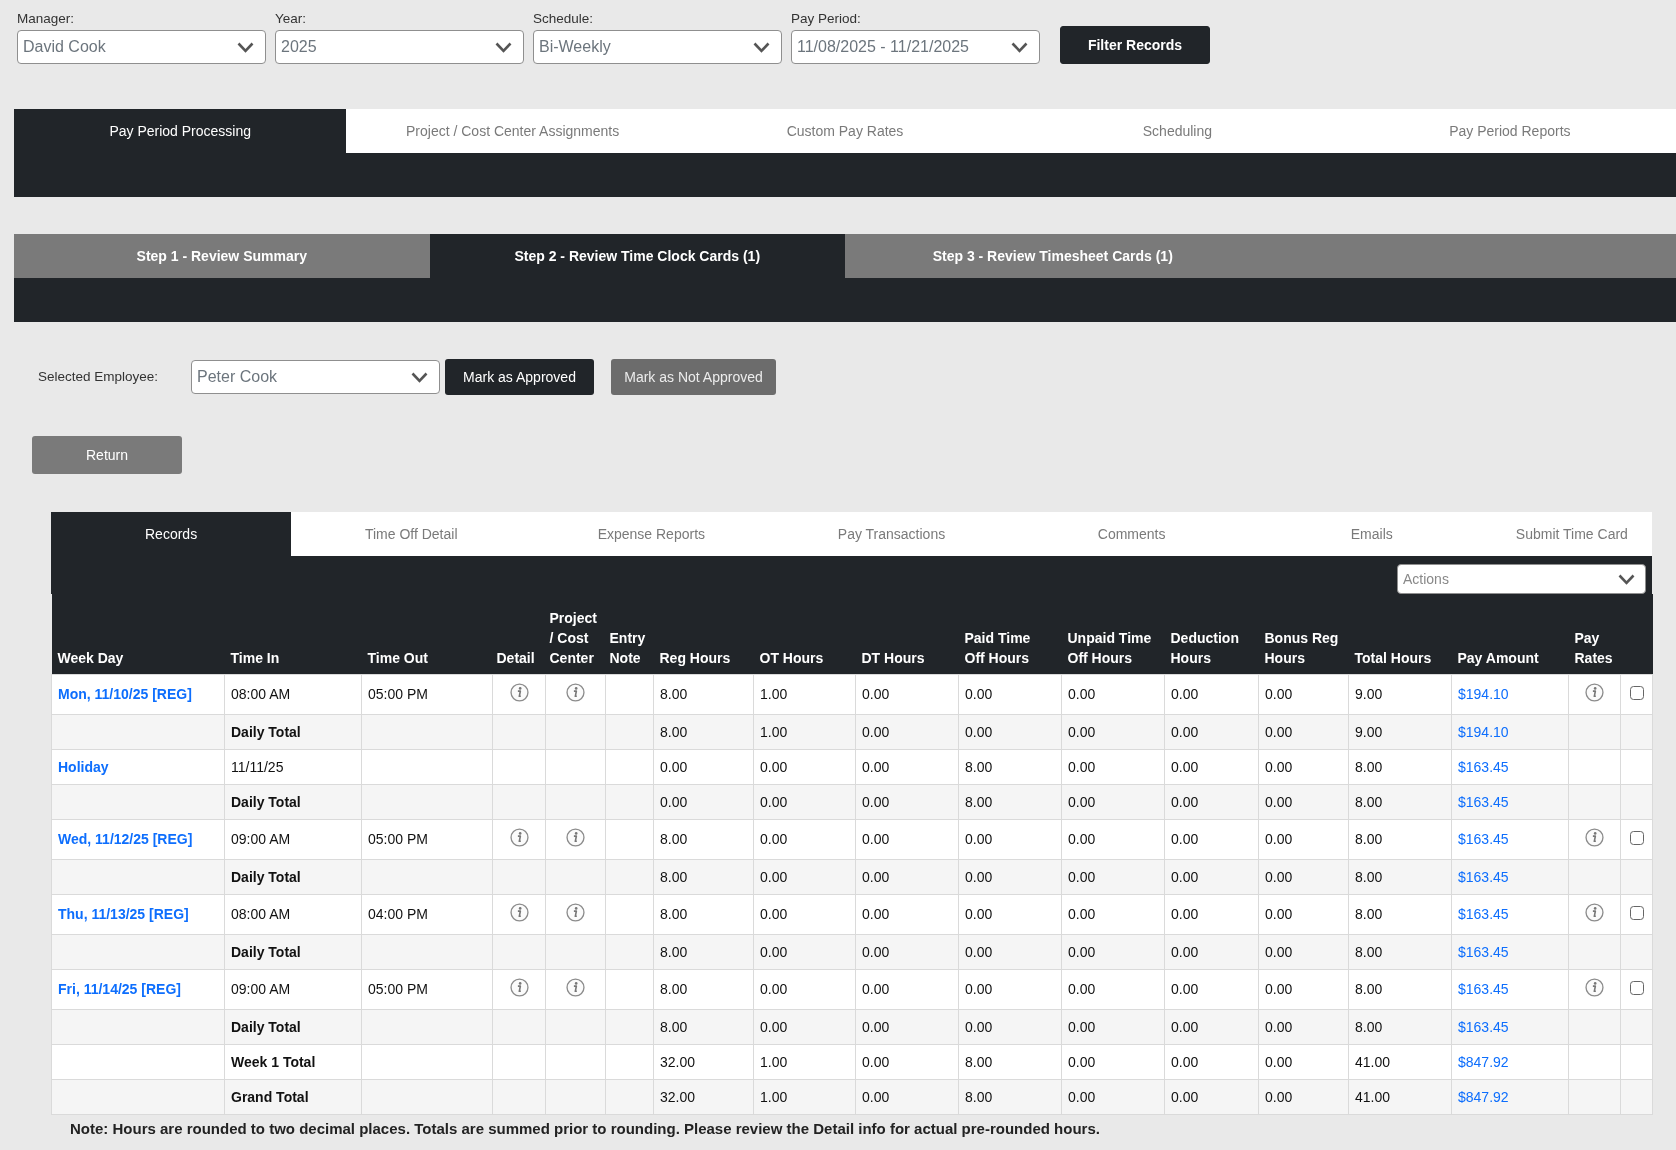 The height and width of the screenshot is (1150, 1676). What do you see at coordinates (651, 534) in the screenshot?
I see `tab: Expense Reports` at bounding box center [651, 534].